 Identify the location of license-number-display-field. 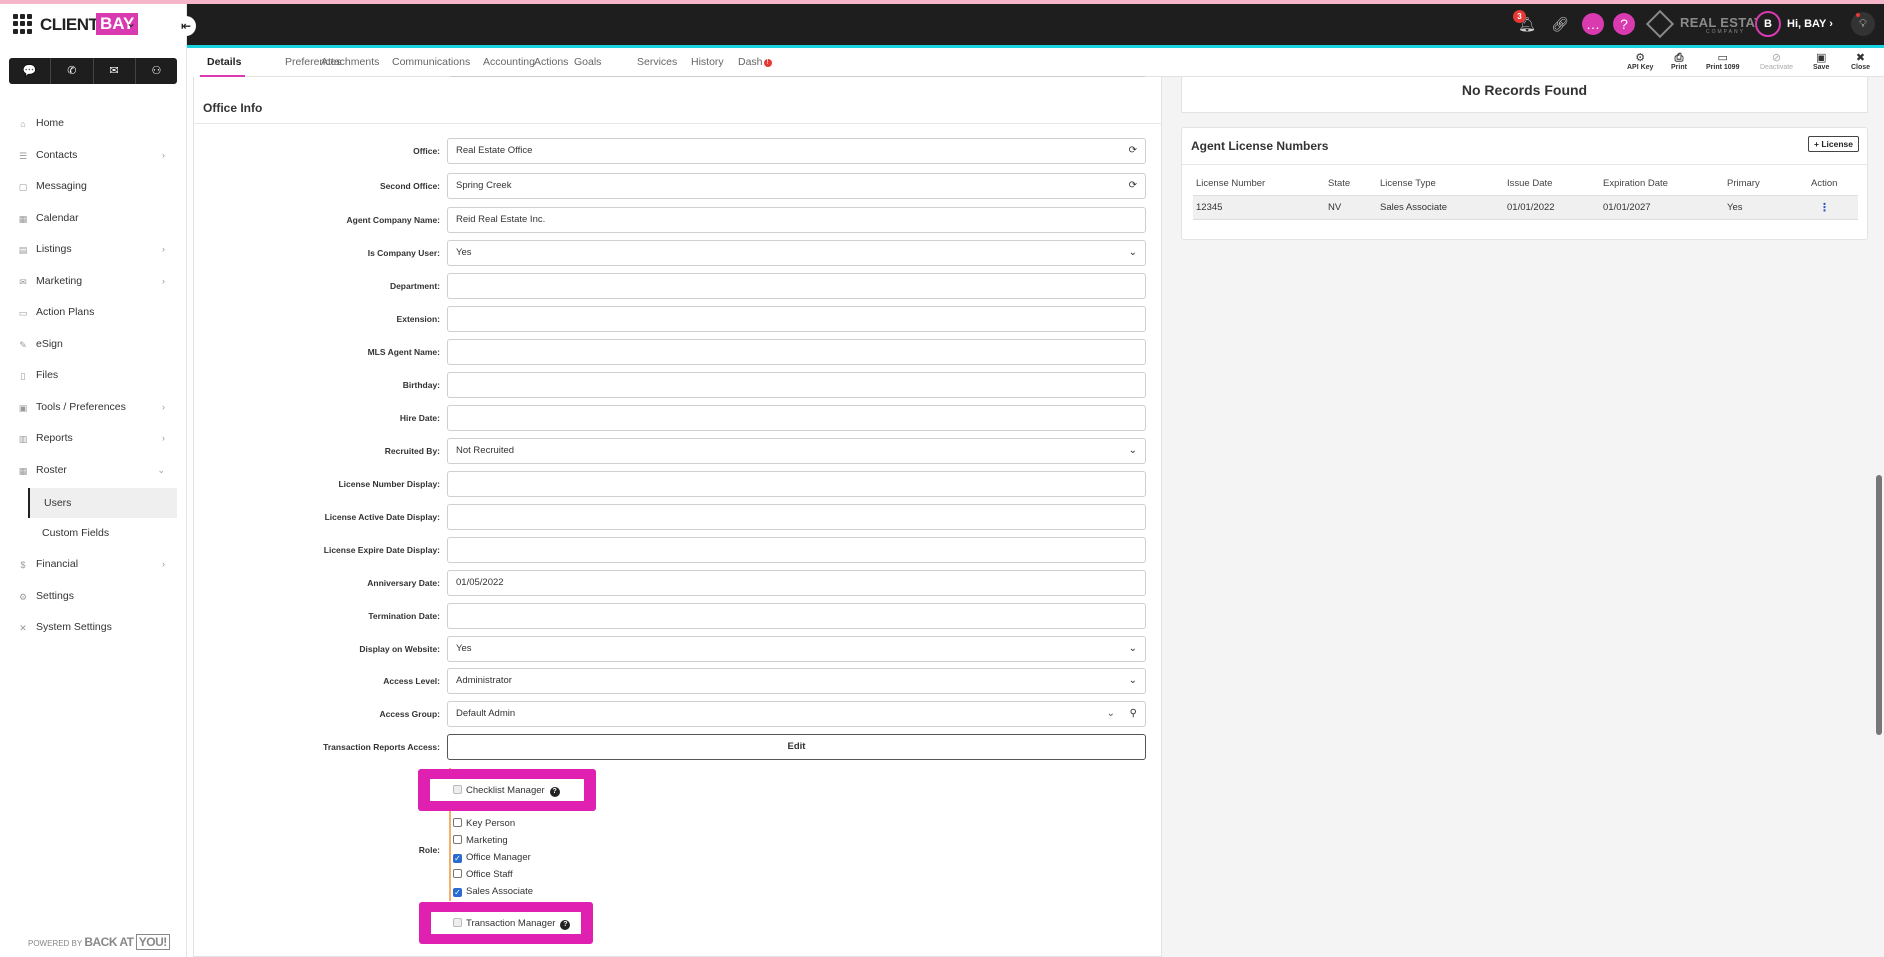
(796, 484).